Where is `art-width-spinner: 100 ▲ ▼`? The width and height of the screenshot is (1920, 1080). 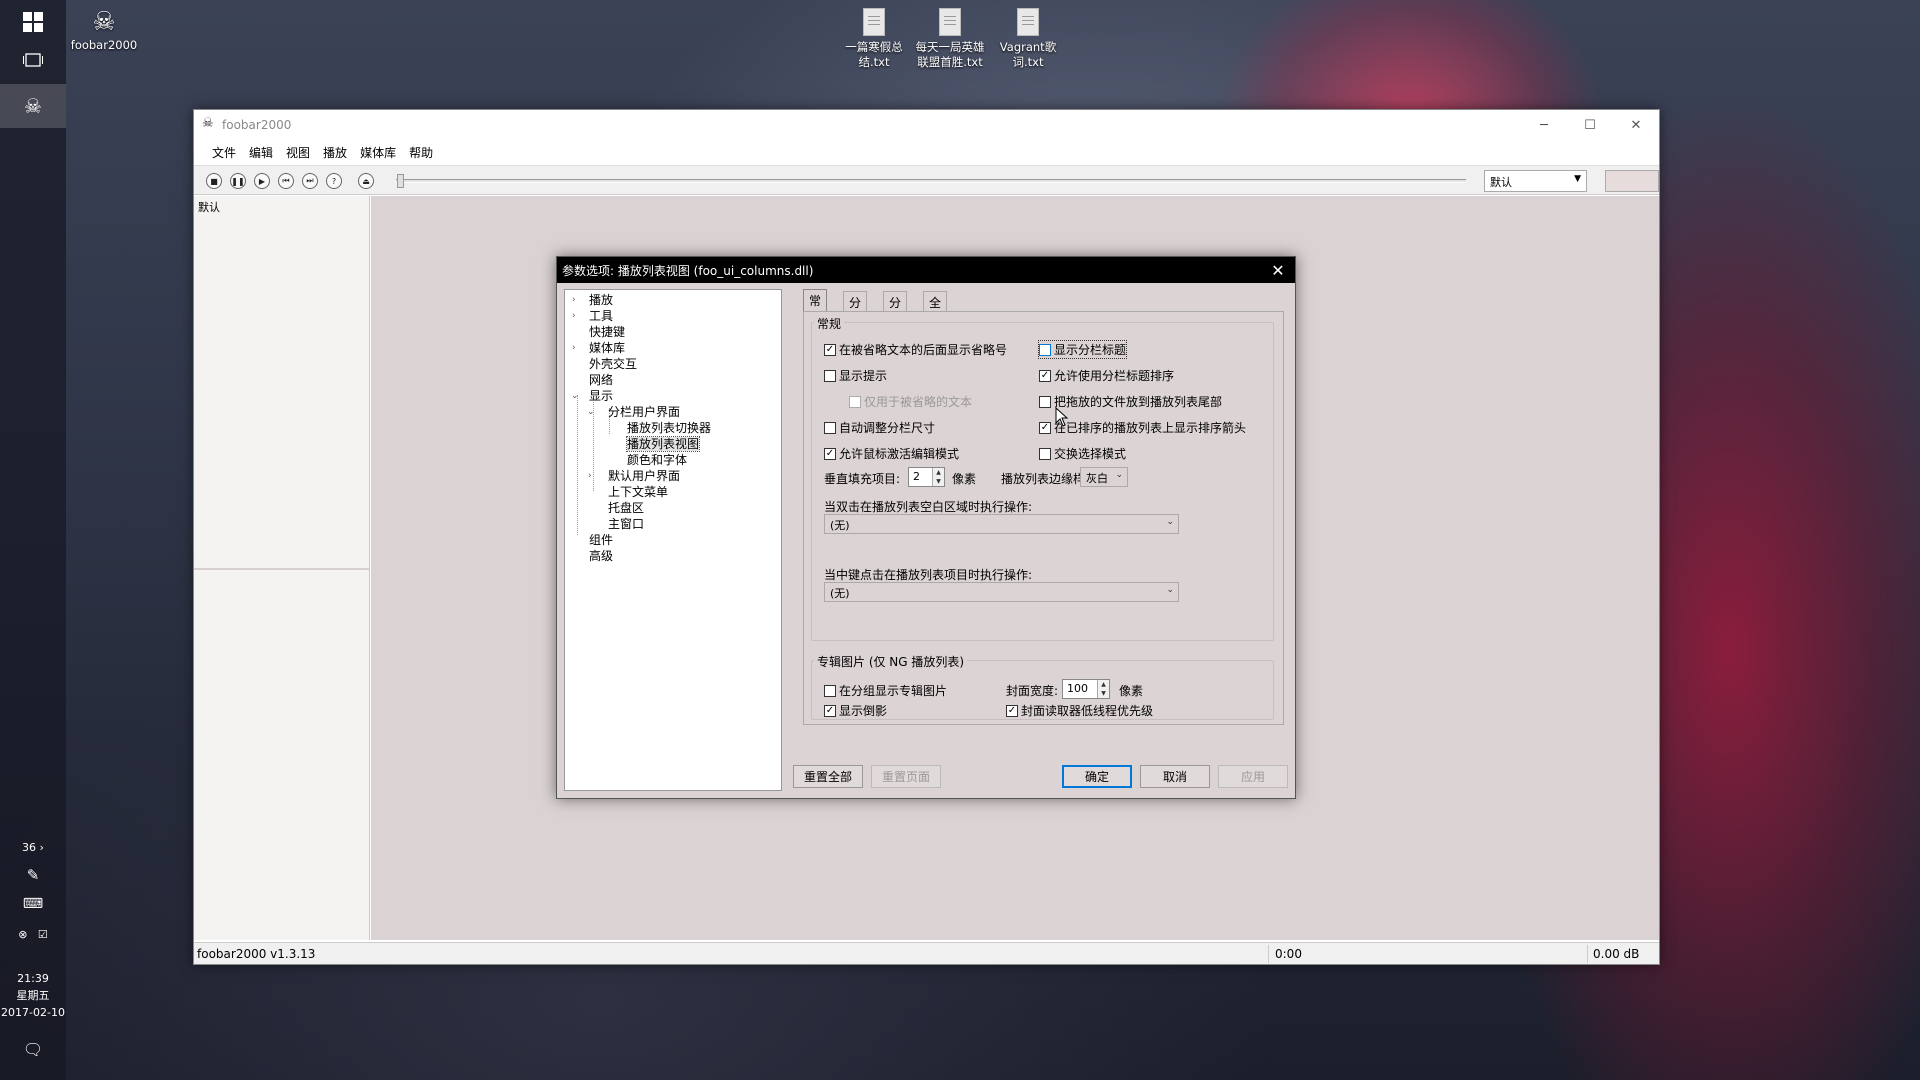 art-width-spinner: 100 ▲ ▼ is located at coordinates (1086, 689).